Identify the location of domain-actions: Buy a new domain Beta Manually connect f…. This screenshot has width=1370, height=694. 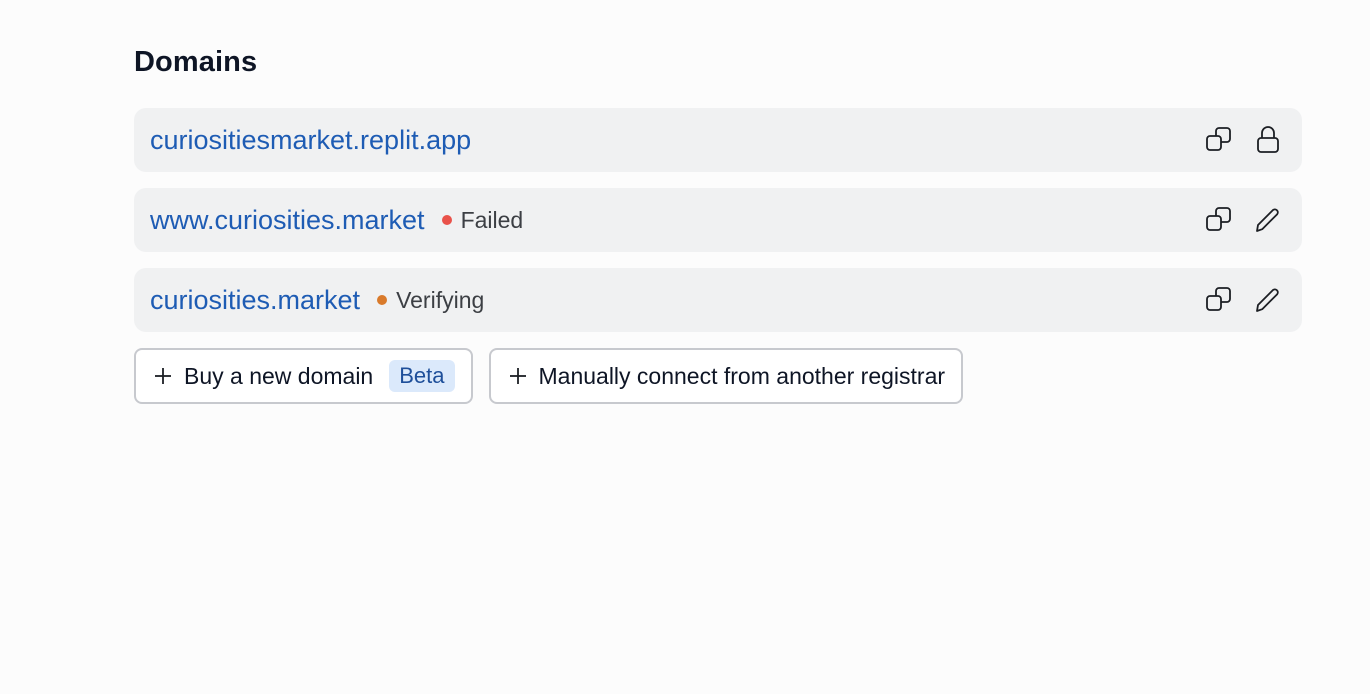
(718, 376).